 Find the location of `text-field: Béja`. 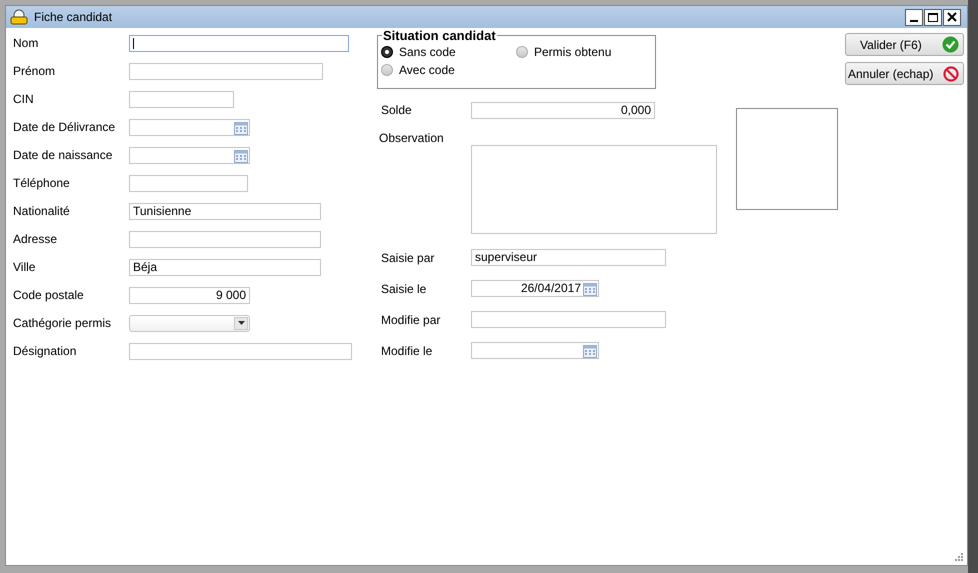

text-field: Béja is located at coordinates (225, 267).